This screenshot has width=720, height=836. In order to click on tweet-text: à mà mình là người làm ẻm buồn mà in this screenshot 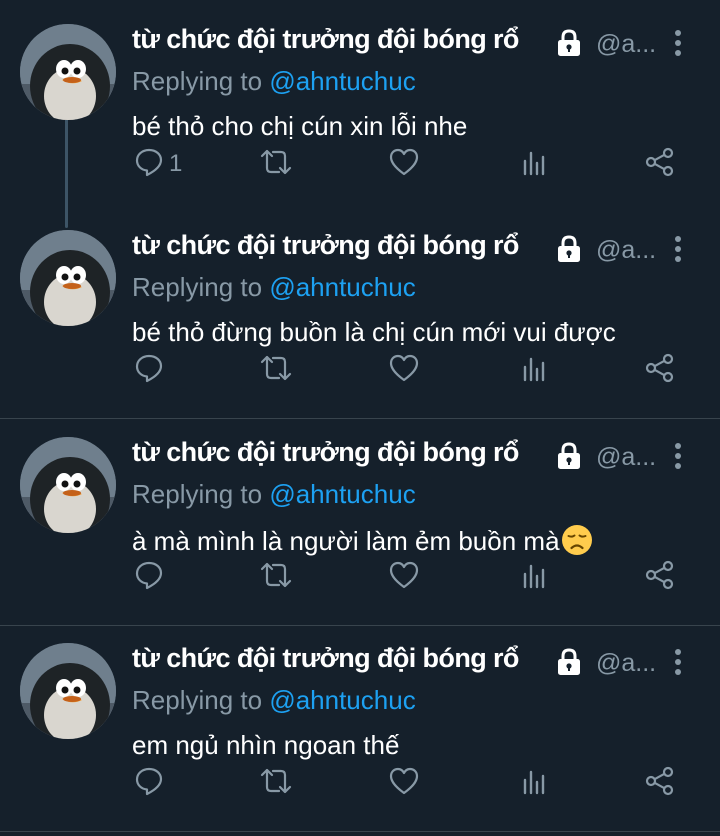, I will do `click(362, 540)`.